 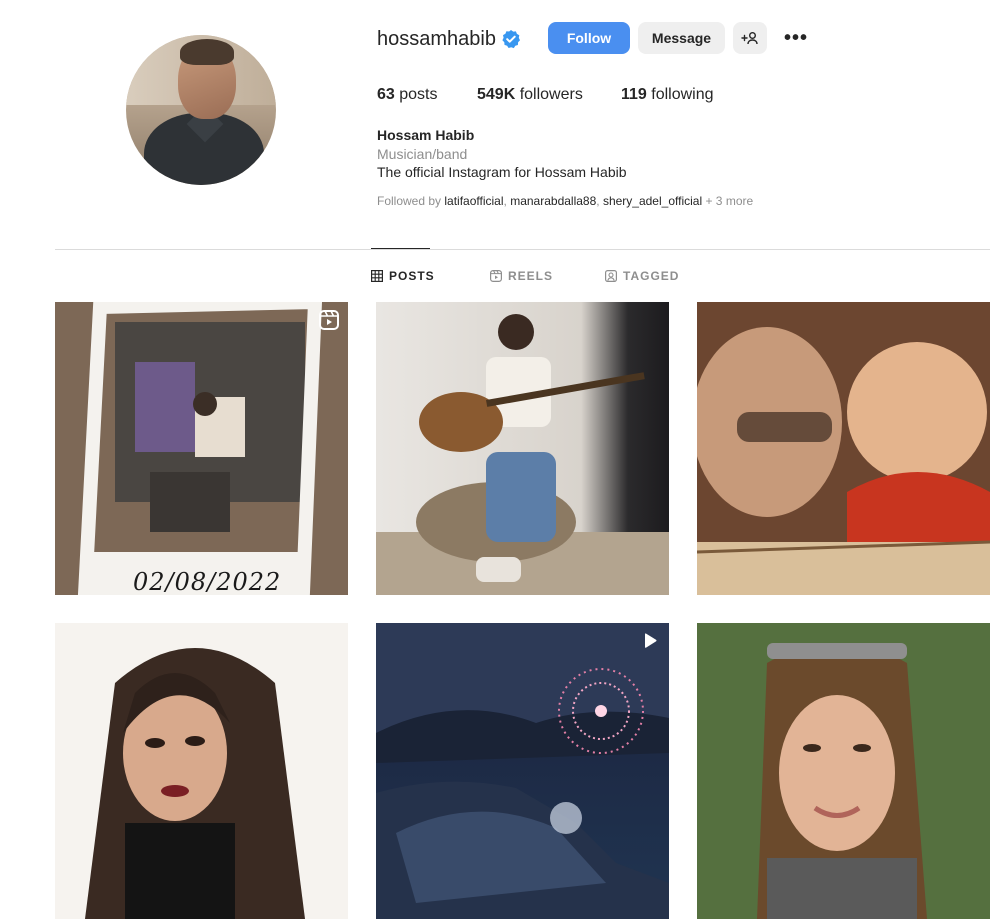 I want to click on followers-link: 549K followers, so click(x=530, y=95).